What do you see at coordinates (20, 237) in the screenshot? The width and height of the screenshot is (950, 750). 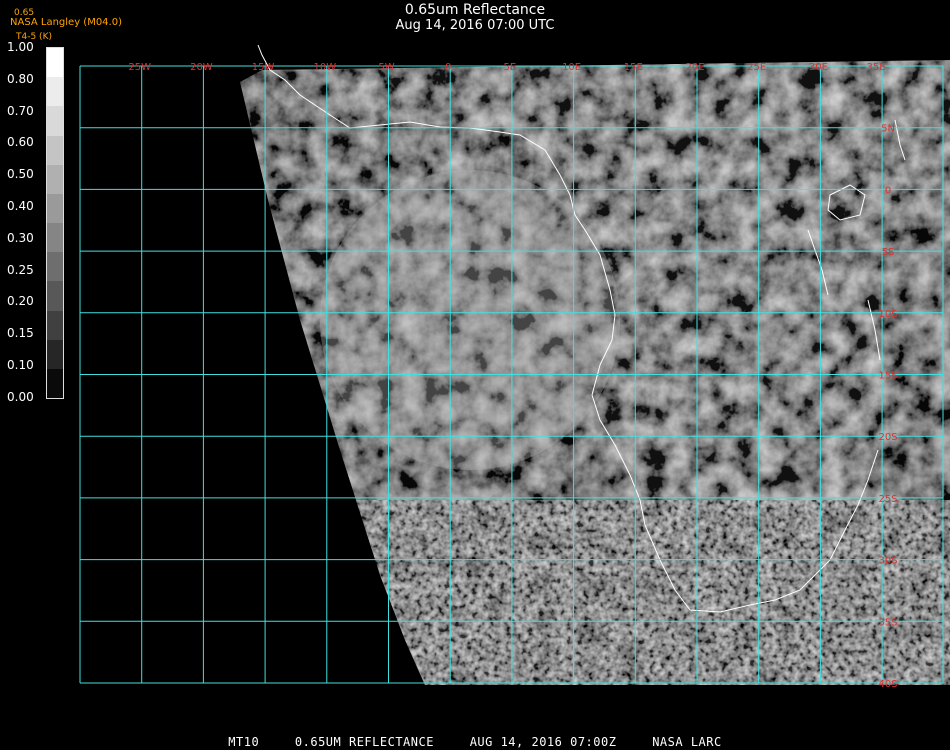 I see `colorbar-tick-label: 0.30` at bounding box center [20, 237].